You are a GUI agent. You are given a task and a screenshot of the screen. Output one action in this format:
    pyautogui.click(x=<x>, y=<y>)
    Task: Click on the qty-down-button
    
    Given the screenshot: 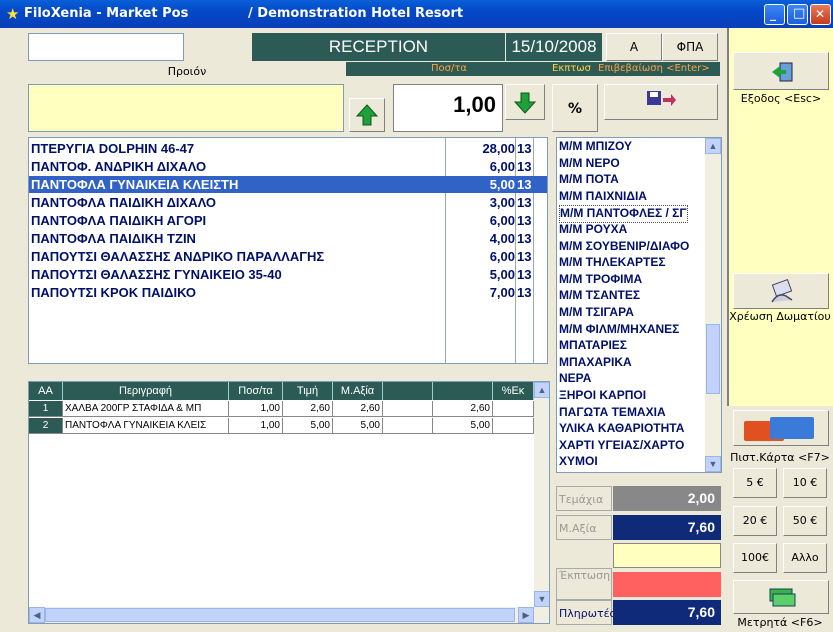 What is the action you would take?
    pyautogui.click(x=525, y=102)
    